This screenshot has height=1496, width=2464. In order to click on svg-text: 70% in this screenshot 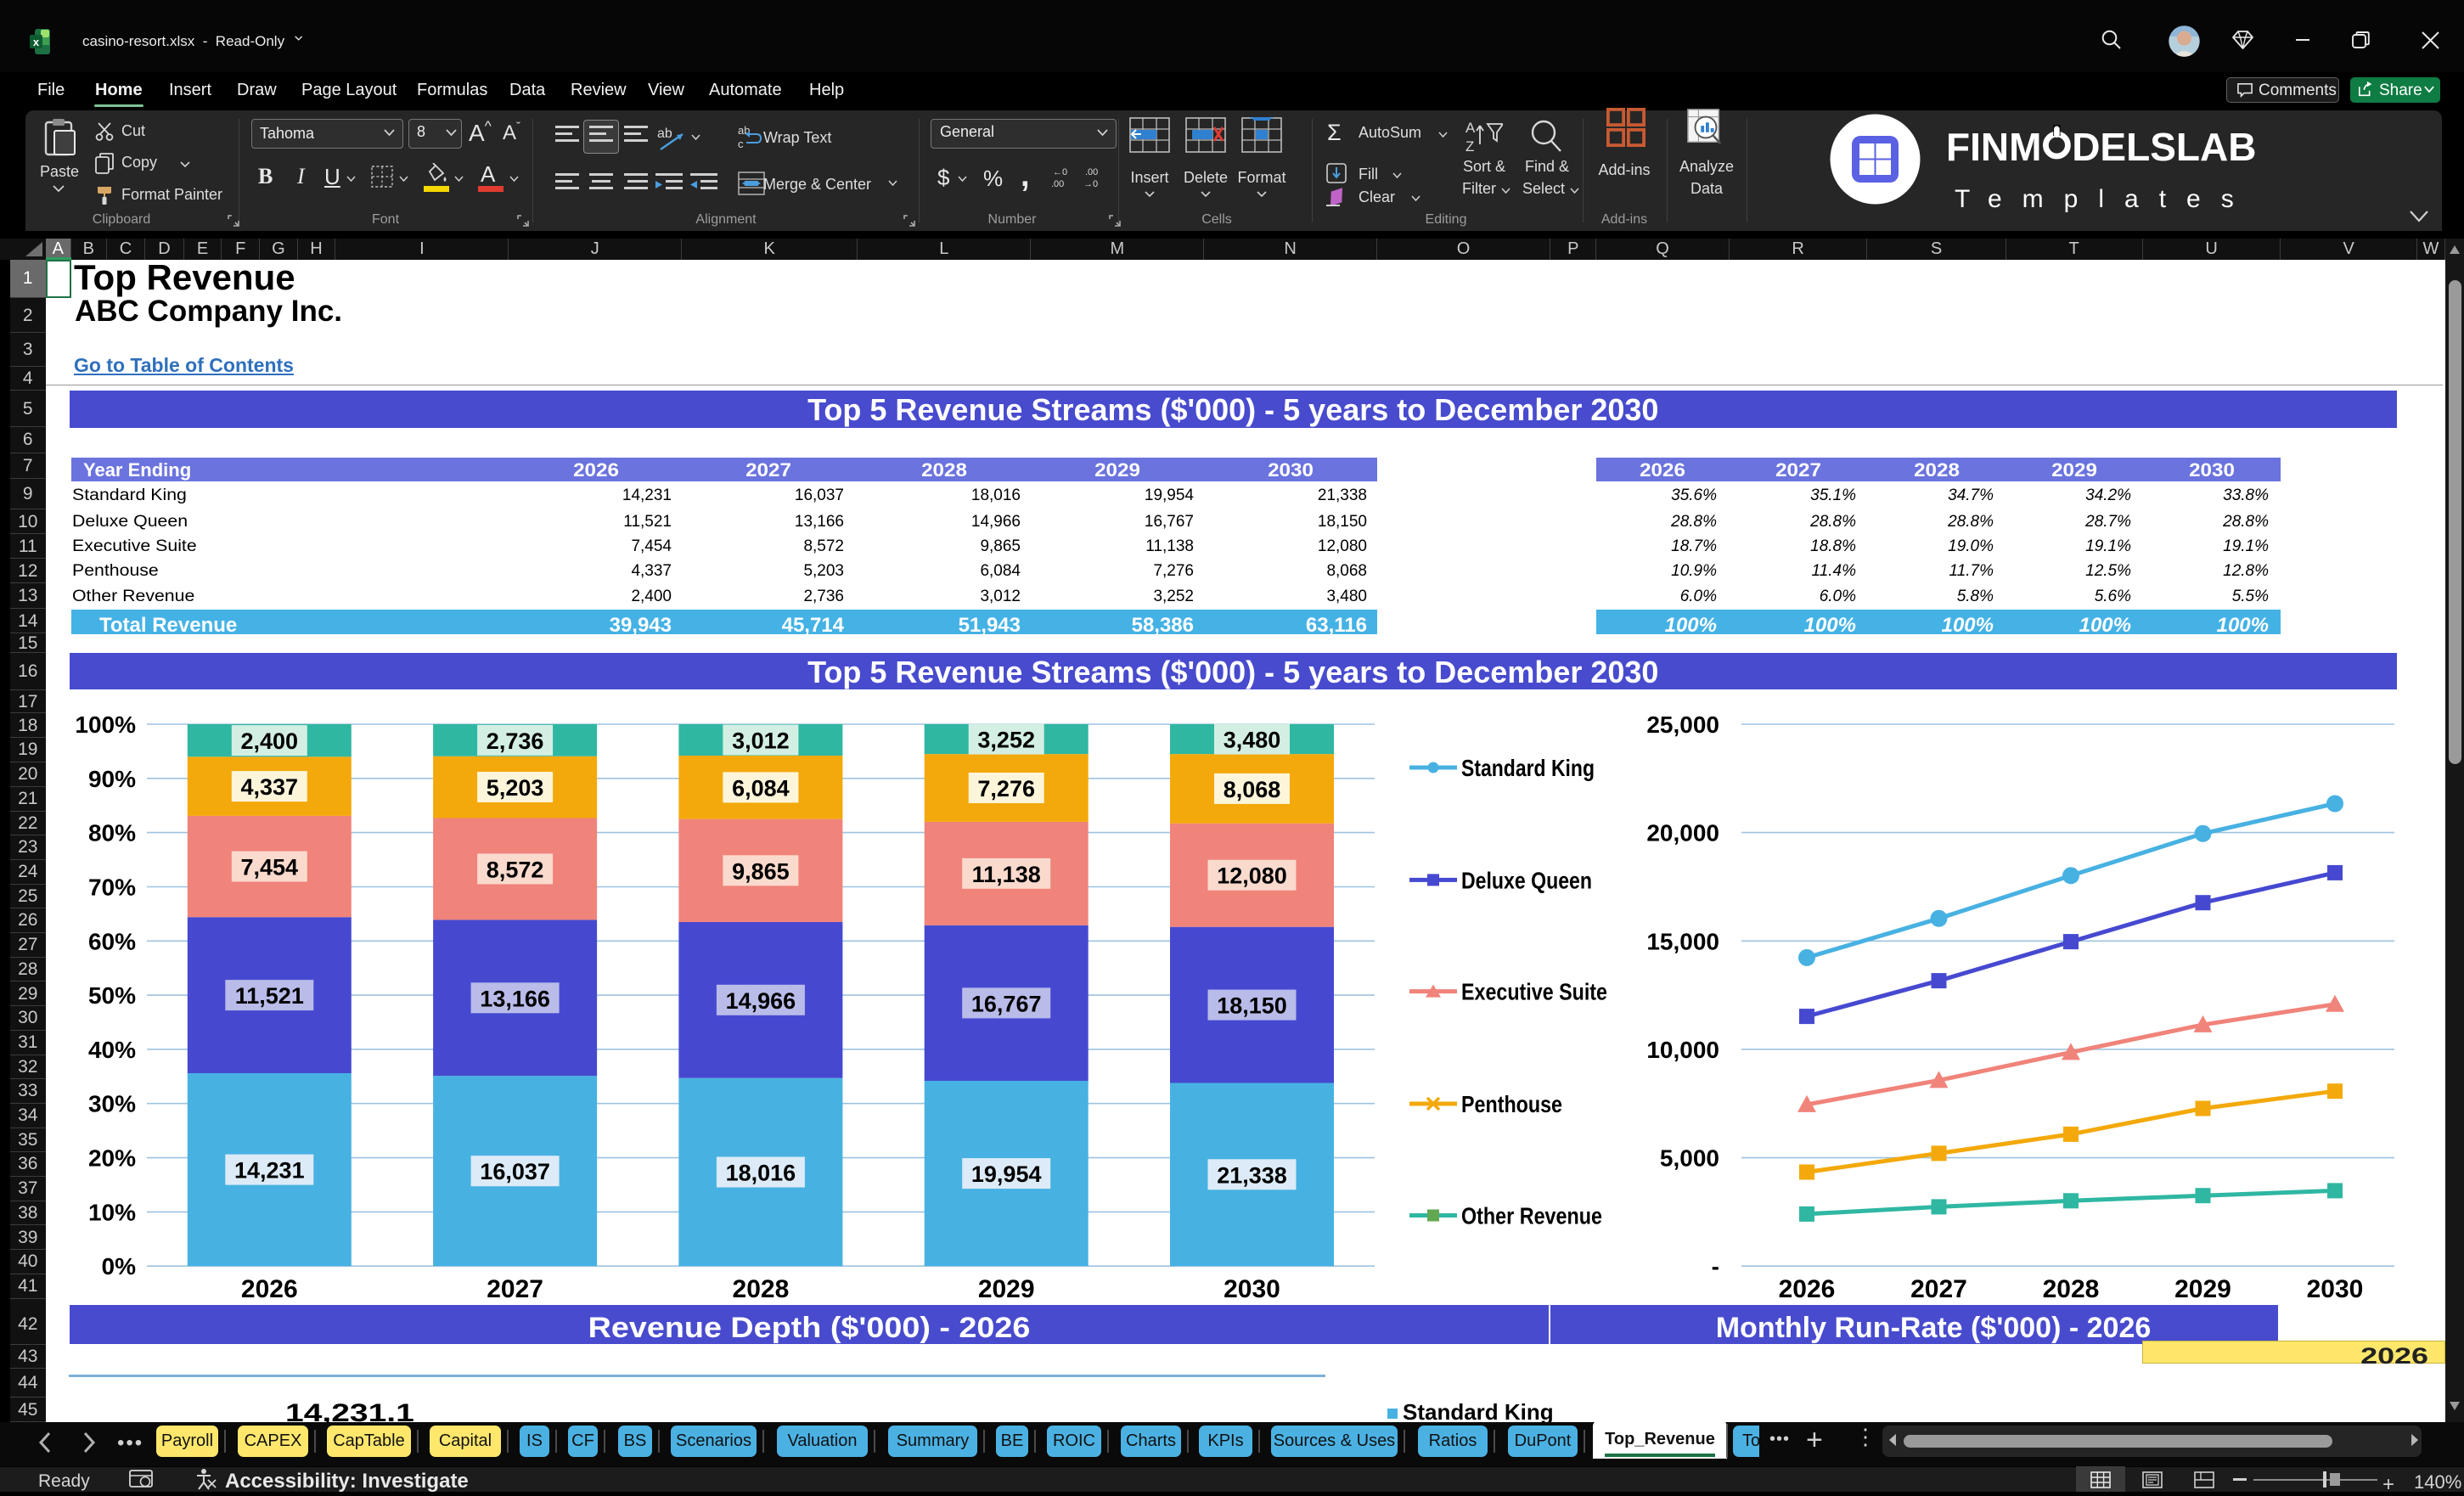, I will do `click(112, 888)`.